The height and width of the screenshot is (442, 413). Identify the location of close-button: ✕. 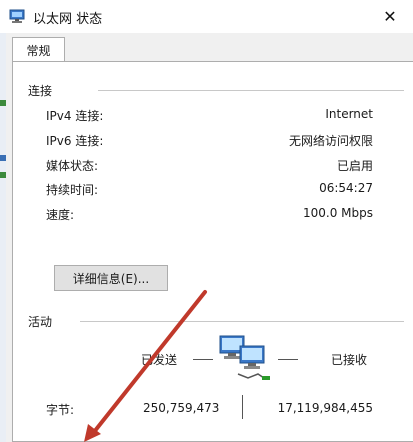
(390, 16).